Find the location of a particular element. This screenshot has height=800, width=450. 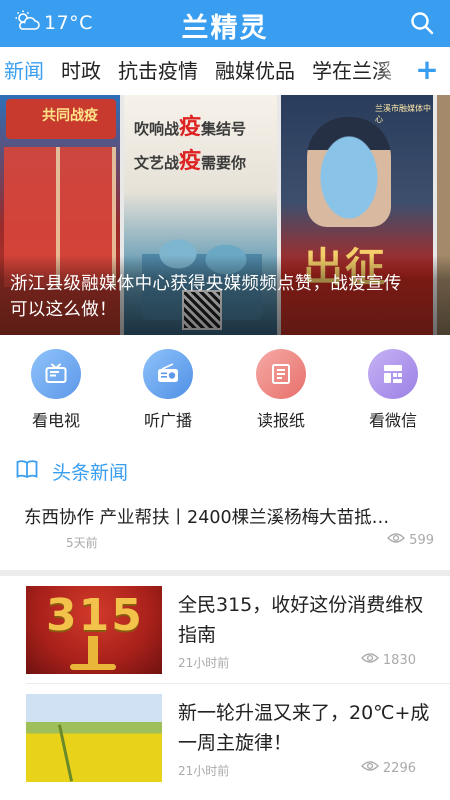

quick-entry-label: 读报纸 is located at coordinates (280, 420).